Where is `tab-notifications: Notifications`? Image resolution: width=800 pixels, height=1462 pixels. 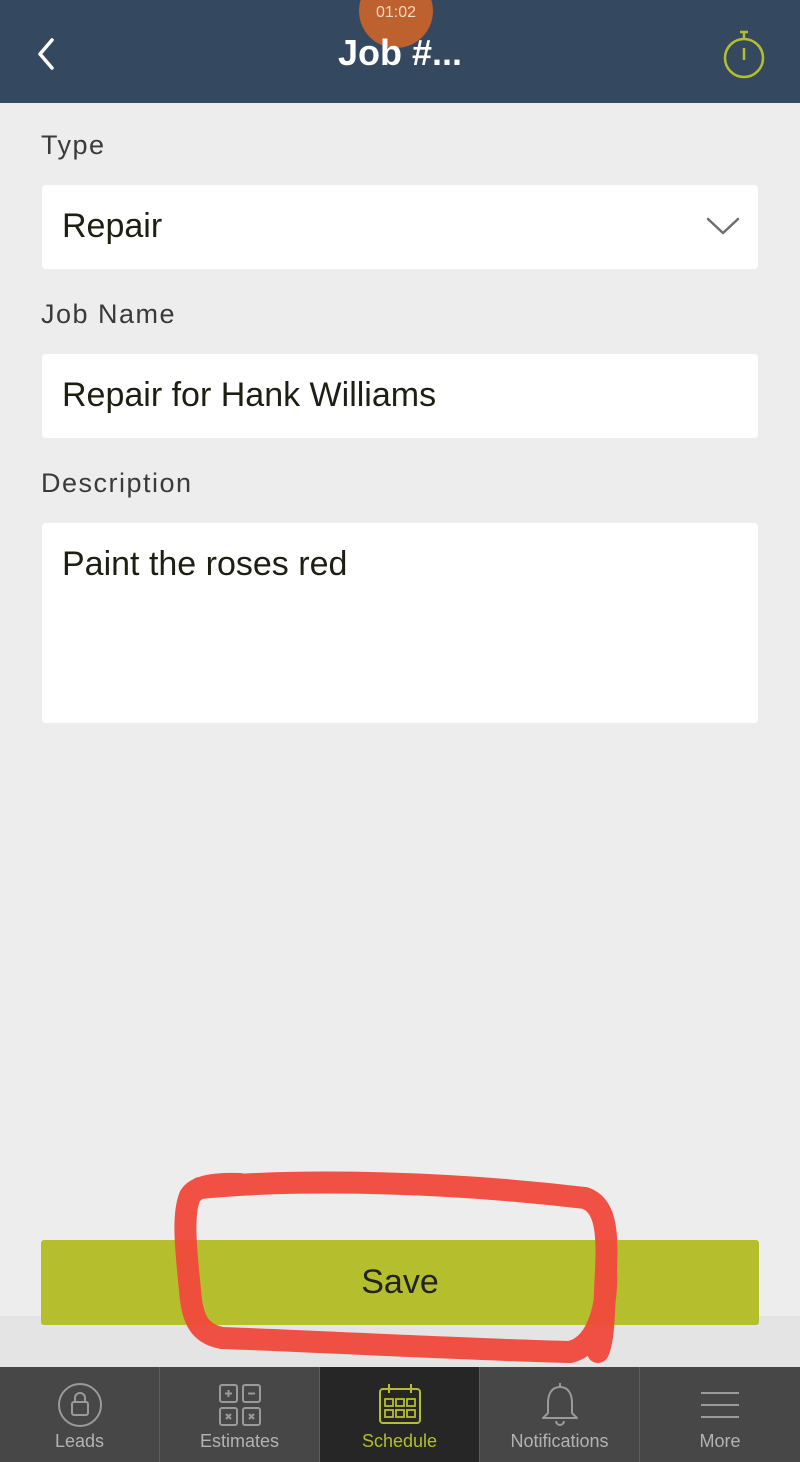 tab-notifications: Notifications is located at coordinates (560, 1414).